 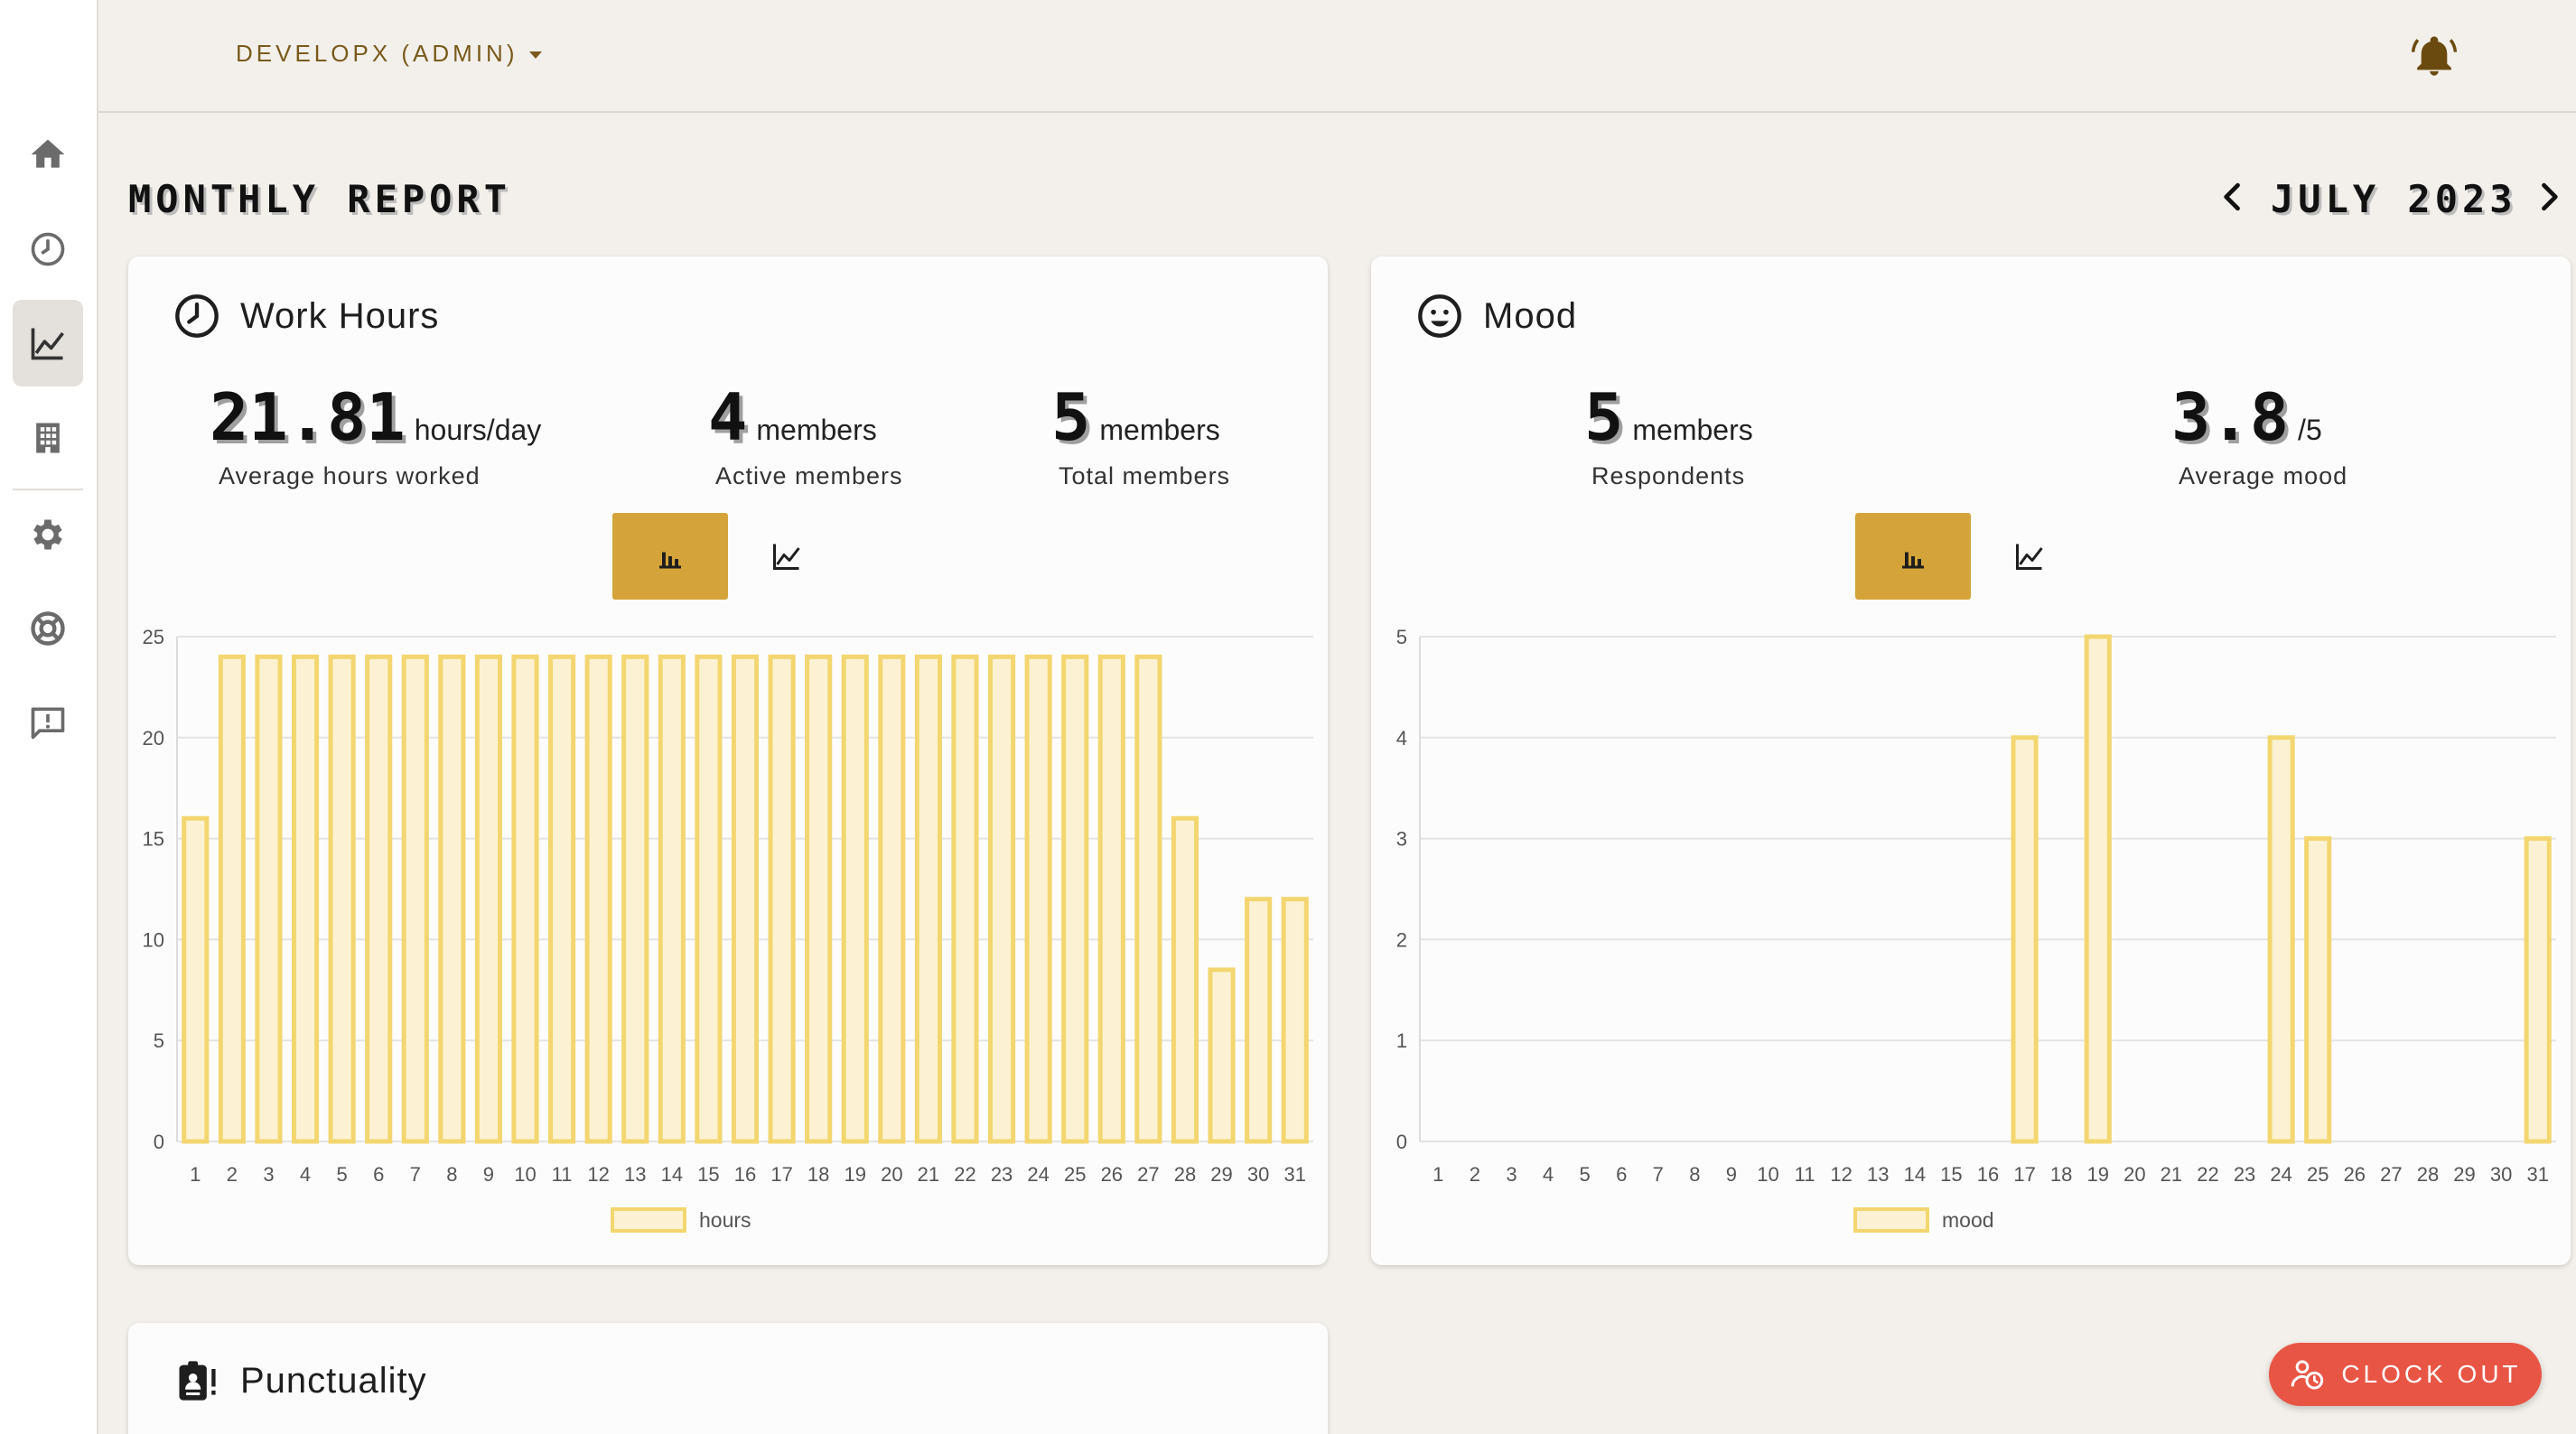 I want to click on x-tick-label: 2, so click(x=232, y=1174).